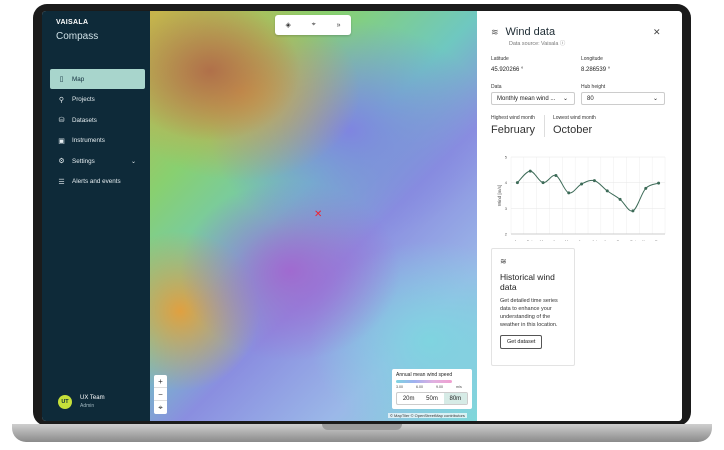 Image resolution: width=724 pixels, height=450 pixels. Describe the element at coordinates (499, 195) in the screenshot. I see `y-axis-label: Wind [m/s]` at that location.